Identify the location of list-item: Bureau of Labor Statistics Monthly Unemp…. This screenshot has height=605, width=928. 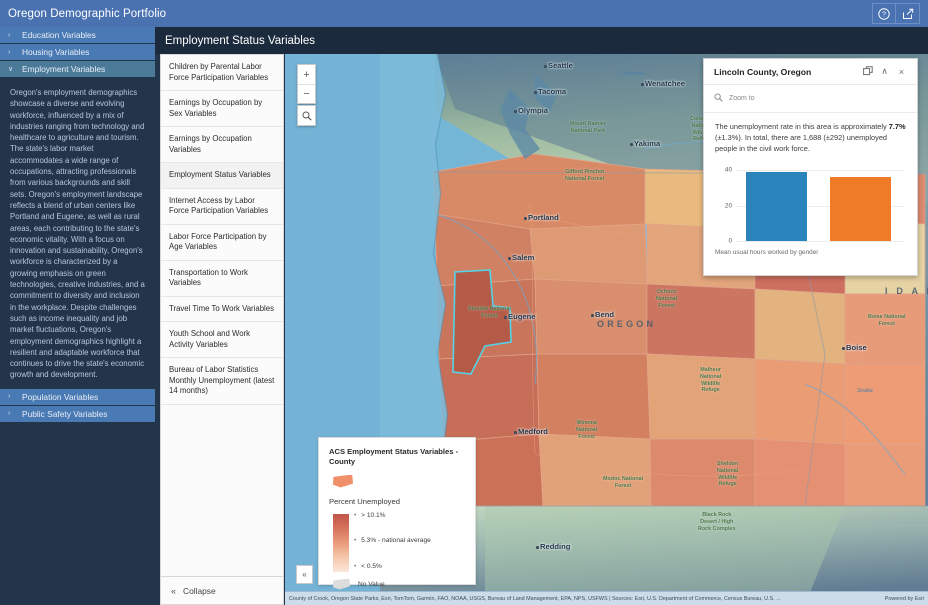
(222, 381).